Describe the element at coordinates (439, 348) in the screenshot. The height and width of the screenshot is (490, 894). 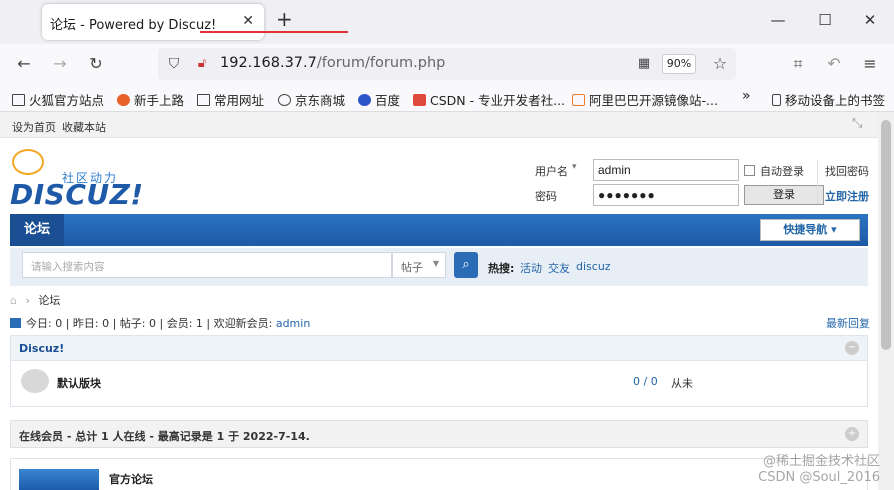
I see `category-header: Discuz! −` at that location.